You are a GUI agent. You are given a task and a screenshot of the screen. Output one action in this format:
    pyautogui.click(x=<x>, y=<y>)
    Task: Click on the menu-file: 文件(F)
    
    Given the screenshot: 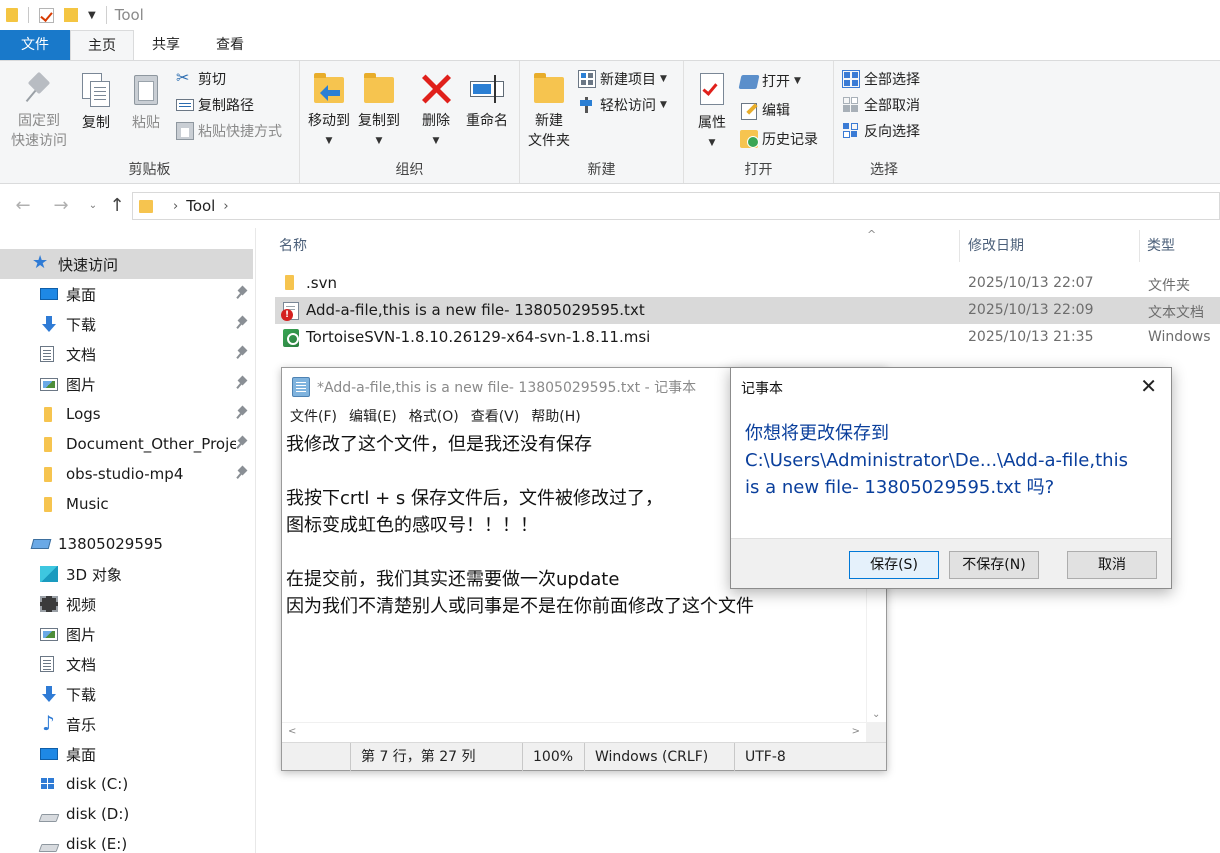 What is the action you would take?
    pyautogui.click(x=309, y=417)
    